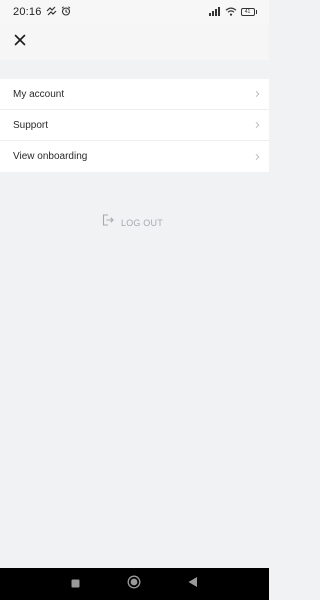 The width and height of the screenshot is (320, 600). I want to click on menu-item-support: Support, so click(134, 125).